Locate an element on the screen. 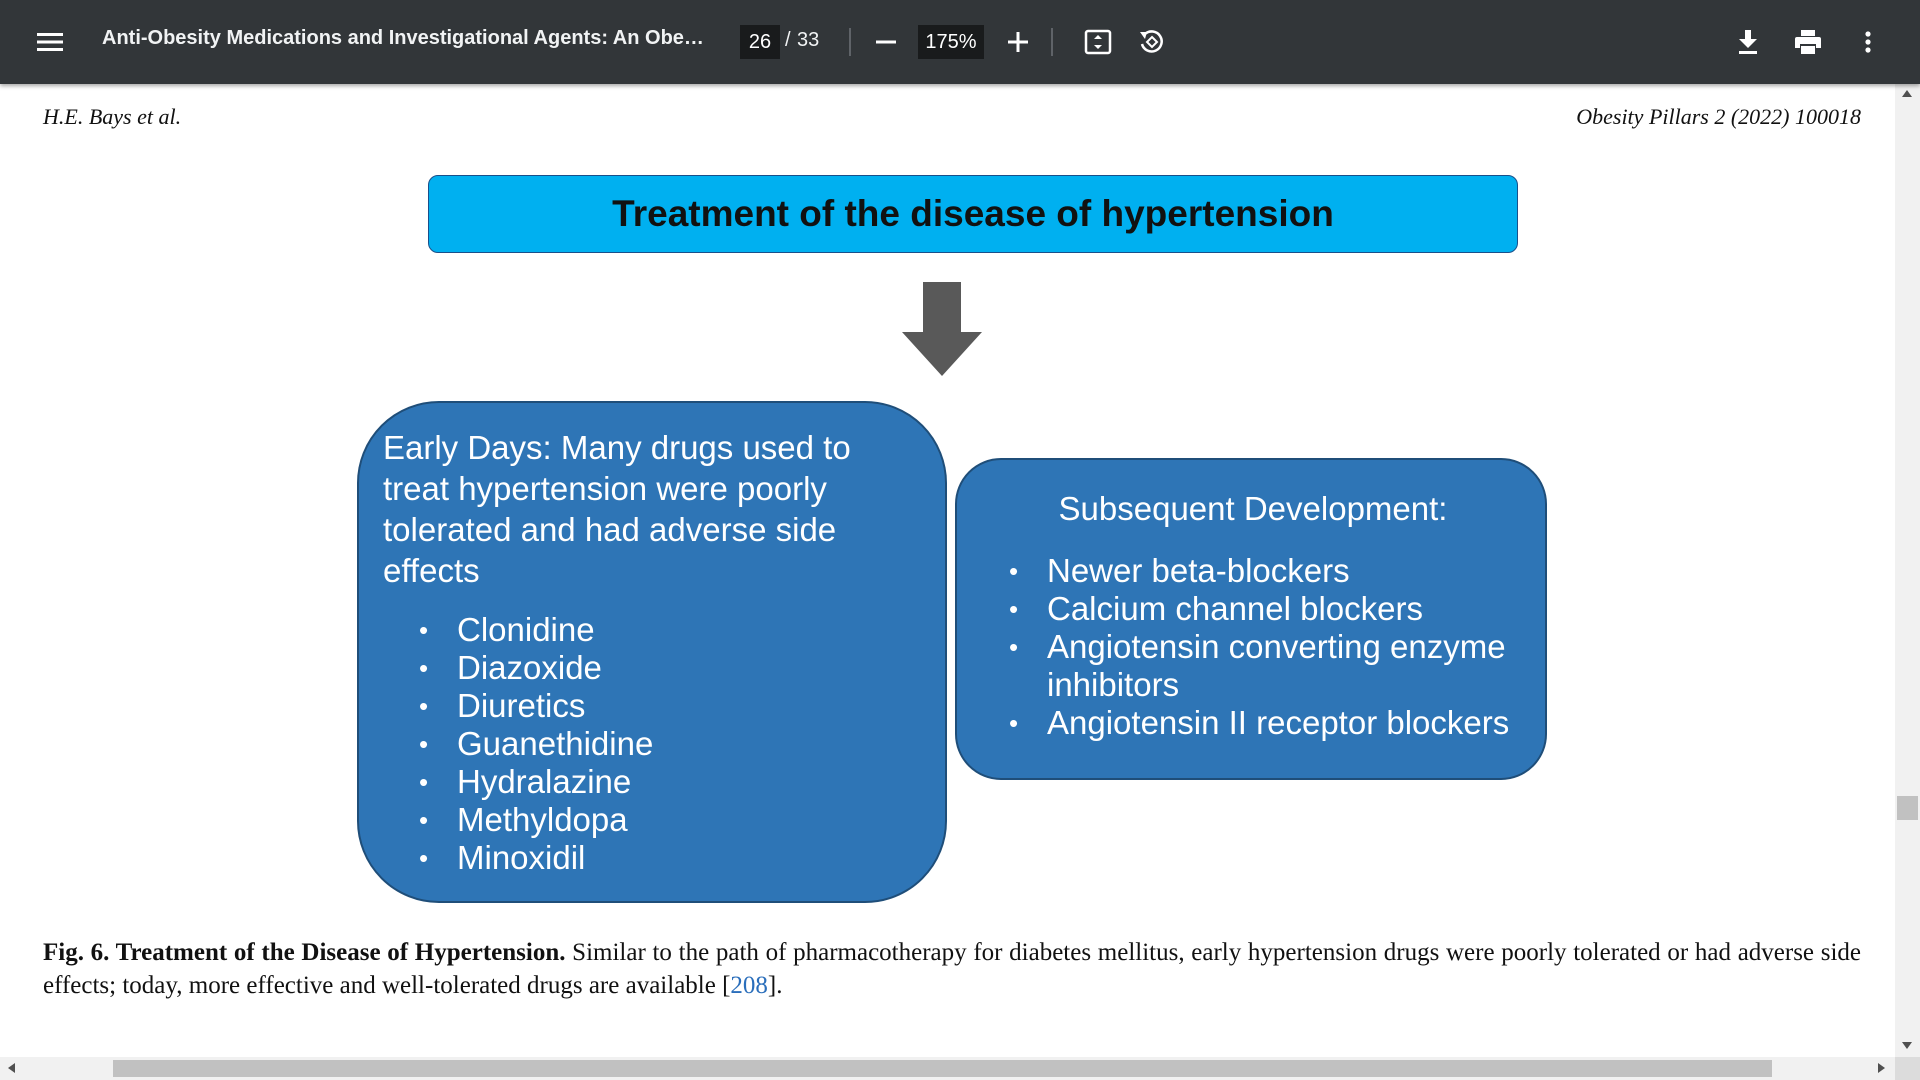  download-icon is located at coordinates (1748, 42).